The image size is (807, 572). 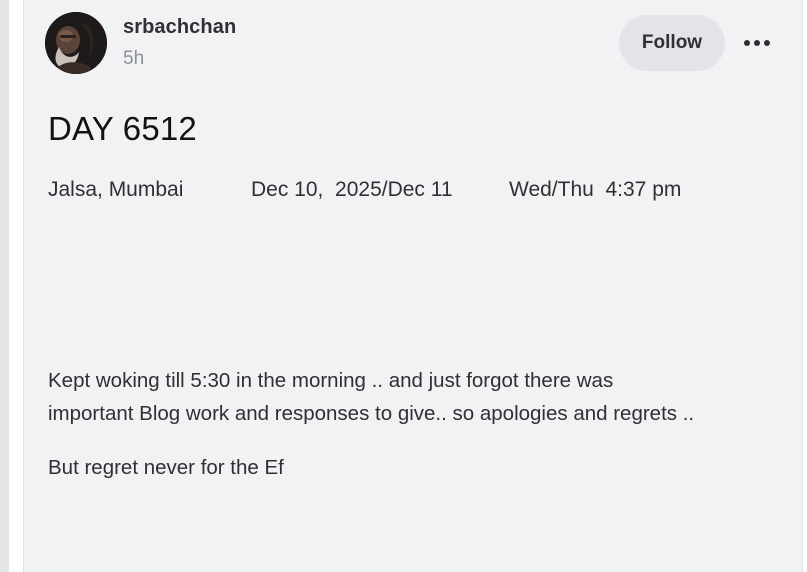 I want to click on post-timestamp: 5h, so click(x=134, y=58).